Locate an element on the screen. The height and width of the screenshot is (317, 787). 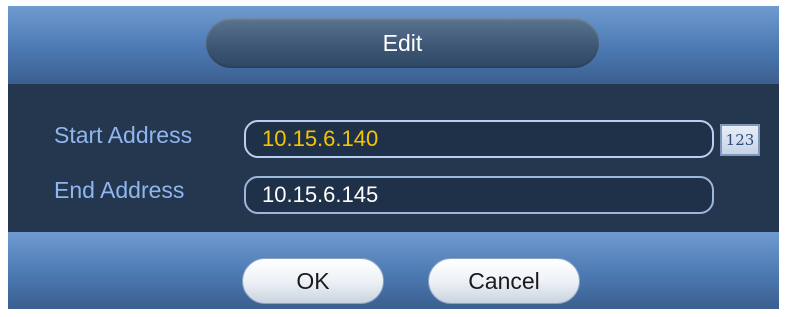
numeric-keyboard-label: 123 is located at coordinates (740, 140).